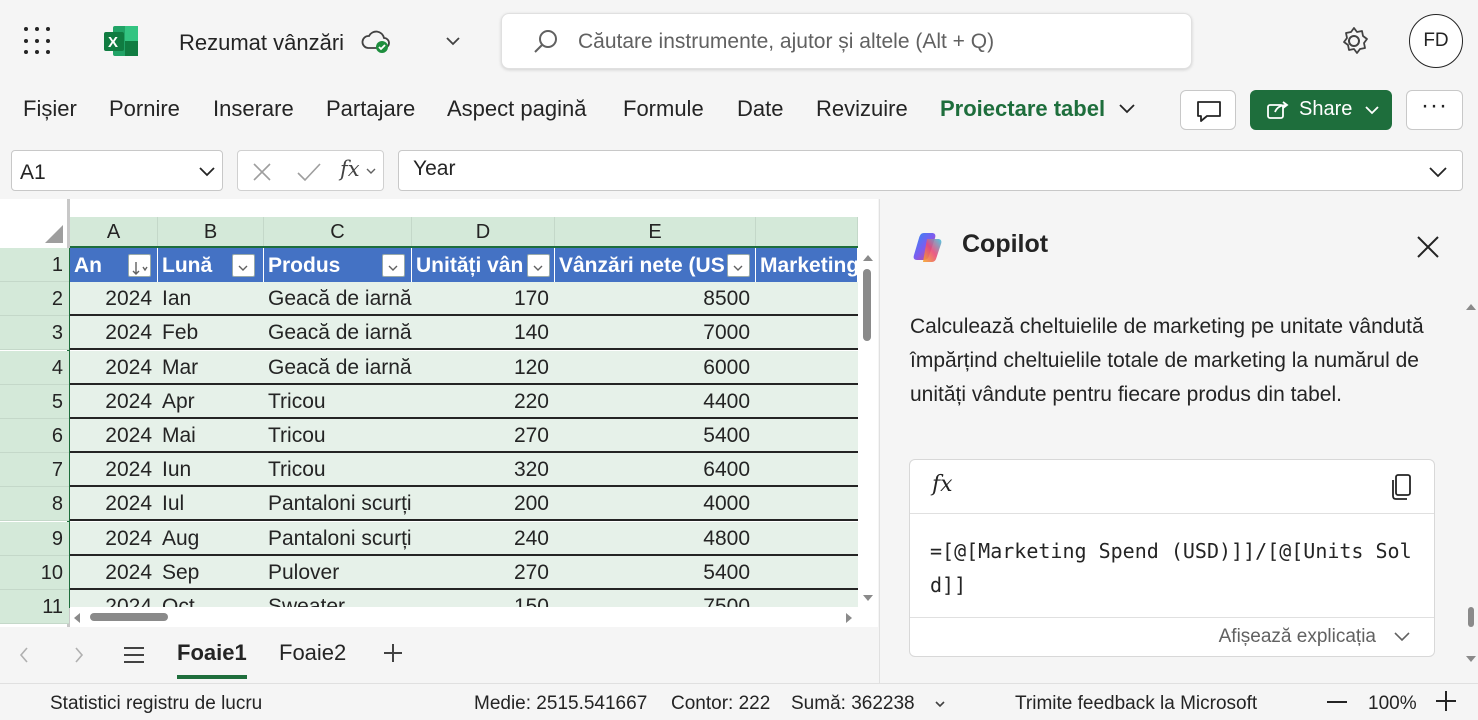  Describe the element at coordinates (211, 232) in the screenshot. I see `column-header-b: B` at that location.